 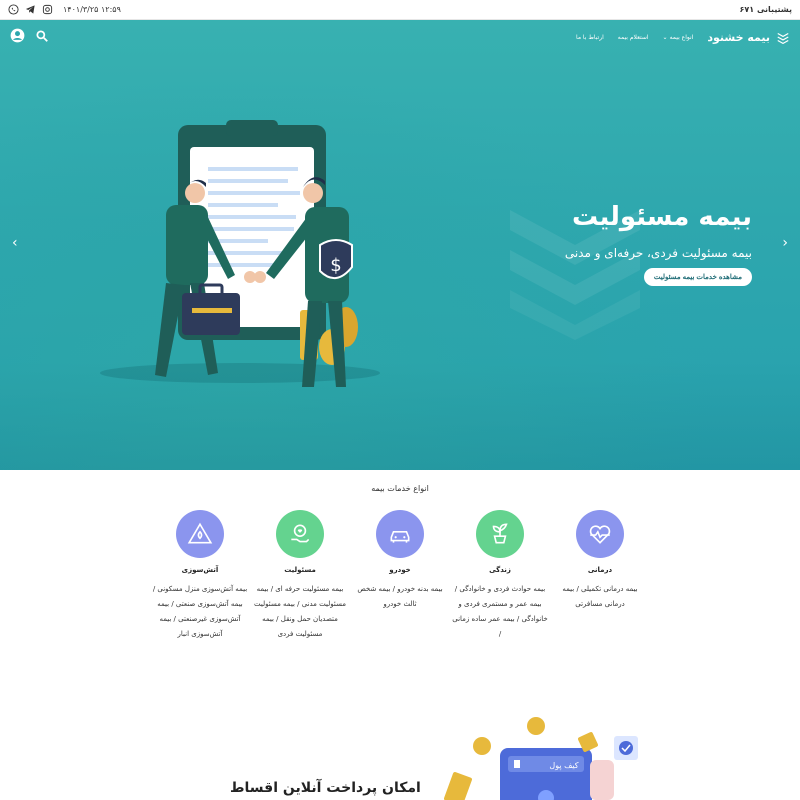 I want to click on service-desc: بیمه بدنه خودرو / بیمه شخص ثالث خودرو, so click(x=400, y=596).